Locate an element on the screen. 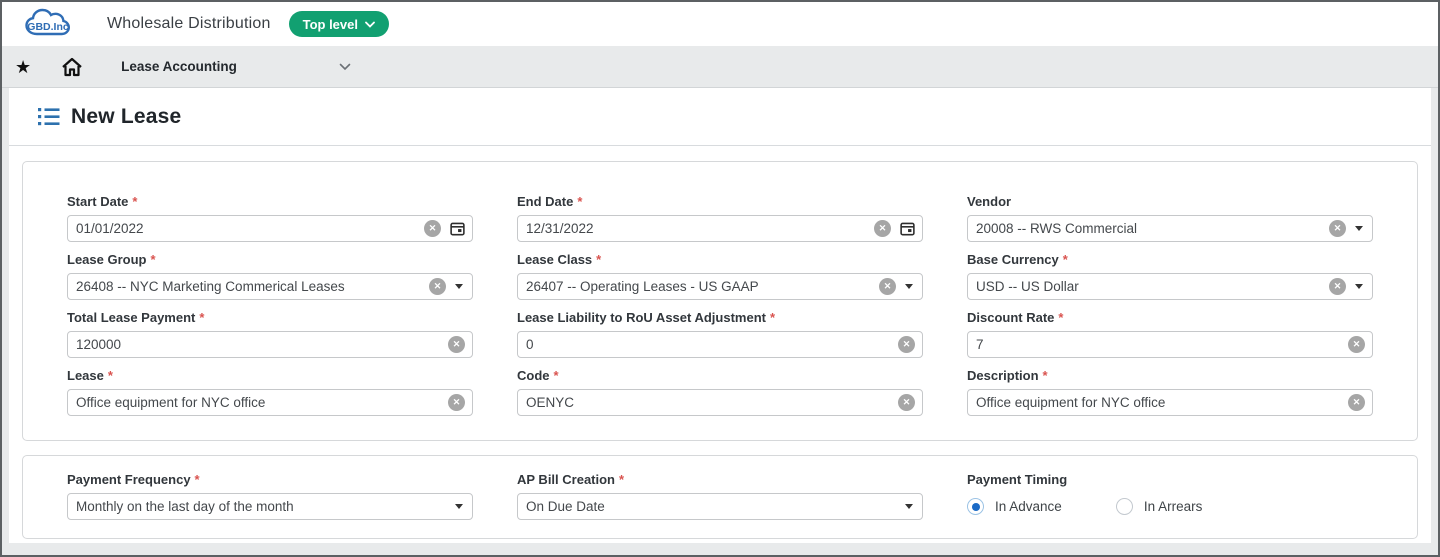  end-date-label: End Date * is located at coordinates (550, 201).